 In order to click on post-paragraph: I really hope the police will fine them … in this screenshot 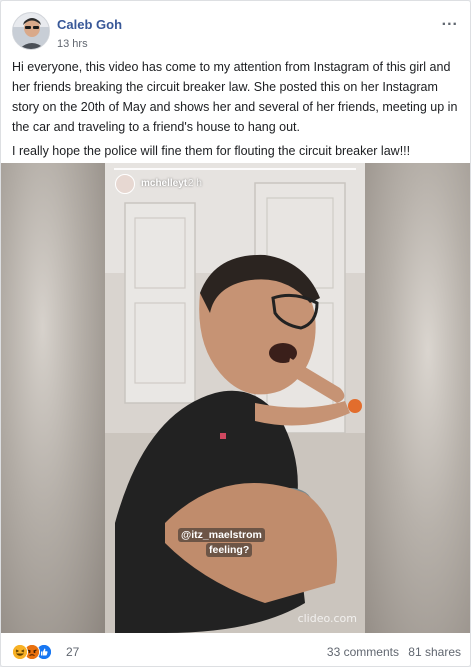, I will do `click(211, 151)`.